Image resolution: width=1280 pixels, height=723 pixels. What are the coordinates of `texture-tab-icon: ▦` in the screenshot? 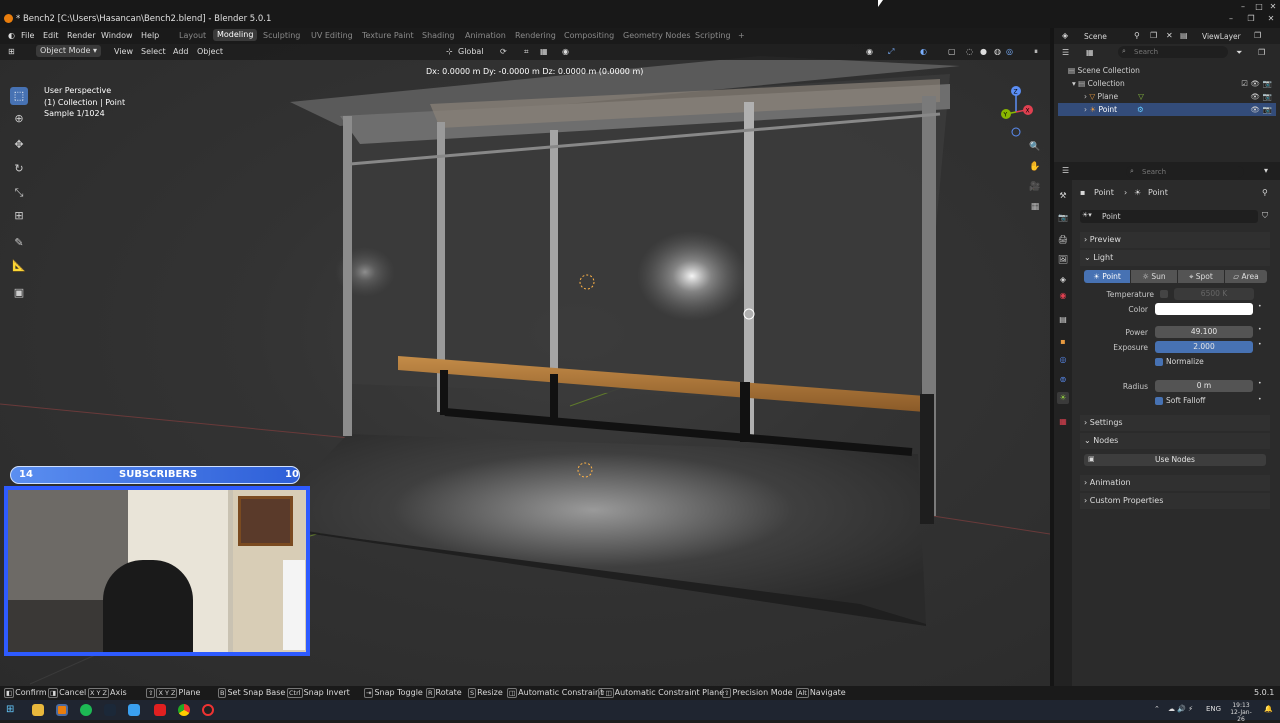 It's located at (1063, 422).